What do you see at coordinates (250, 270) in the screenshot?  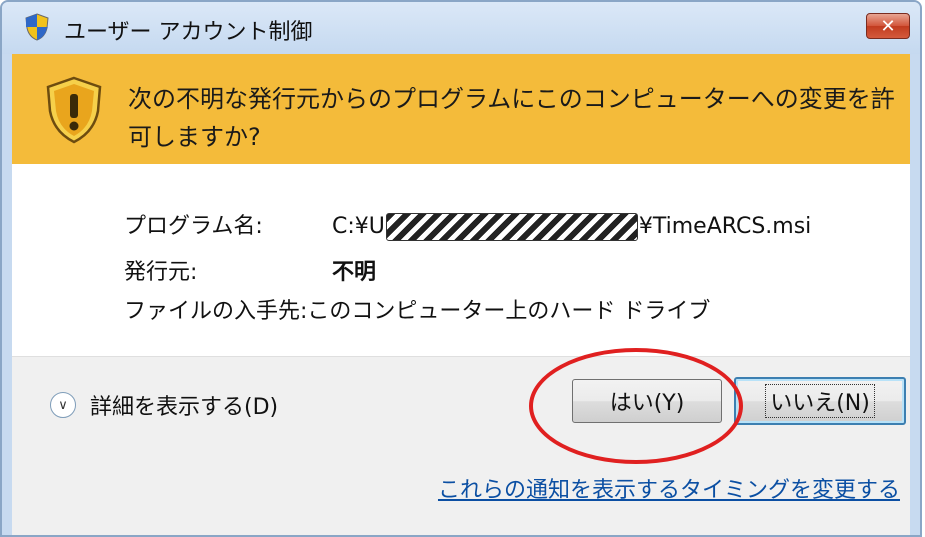 I see `publisher-row: 発行元: 不明` at bounding box center [250, 270].